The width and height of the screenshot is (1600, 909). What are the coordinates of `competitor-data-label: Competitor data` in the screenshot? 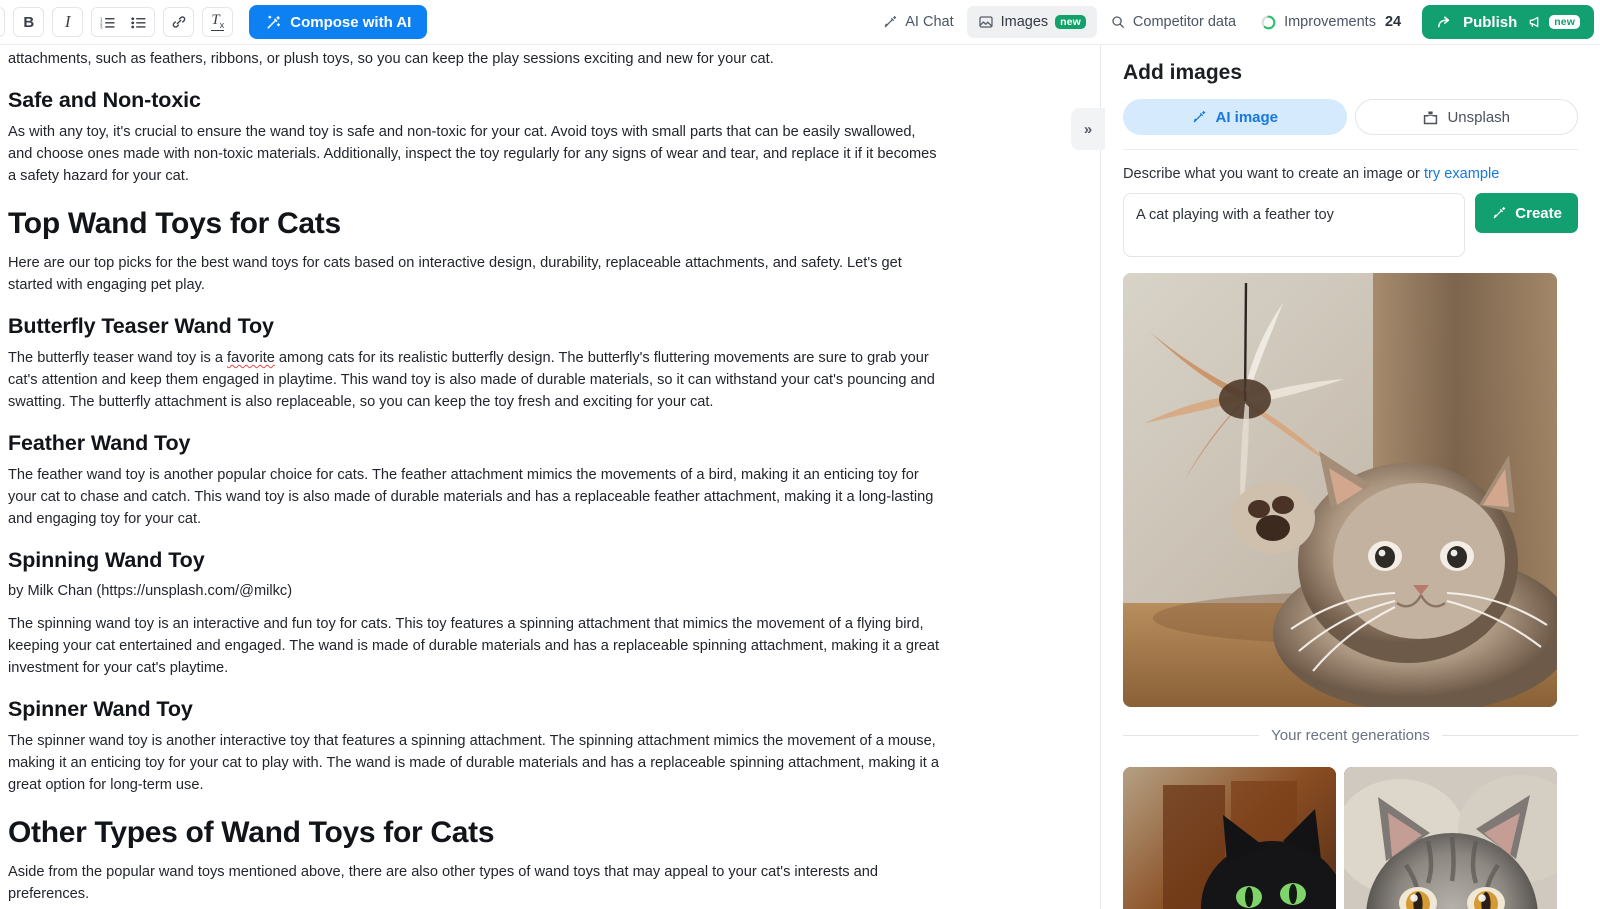 It's located at (1184, 22).